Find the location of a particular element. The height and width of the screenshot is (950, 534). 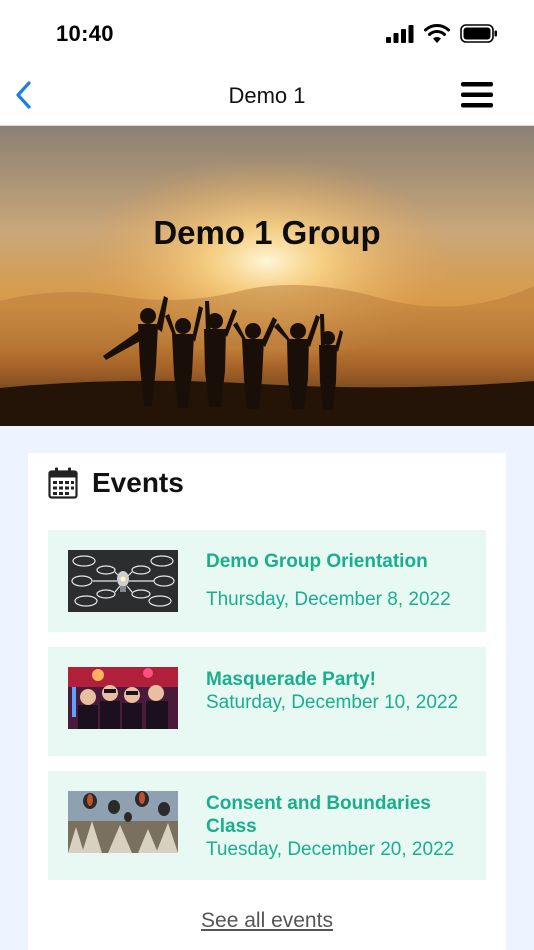

menu-button is located at coordinates (477, 95).